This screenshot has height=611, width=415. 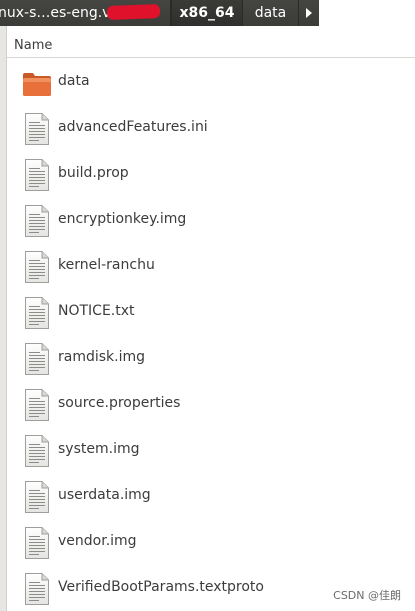 I want to click on column-header-name-label: Name, so click(x=33, y=45).